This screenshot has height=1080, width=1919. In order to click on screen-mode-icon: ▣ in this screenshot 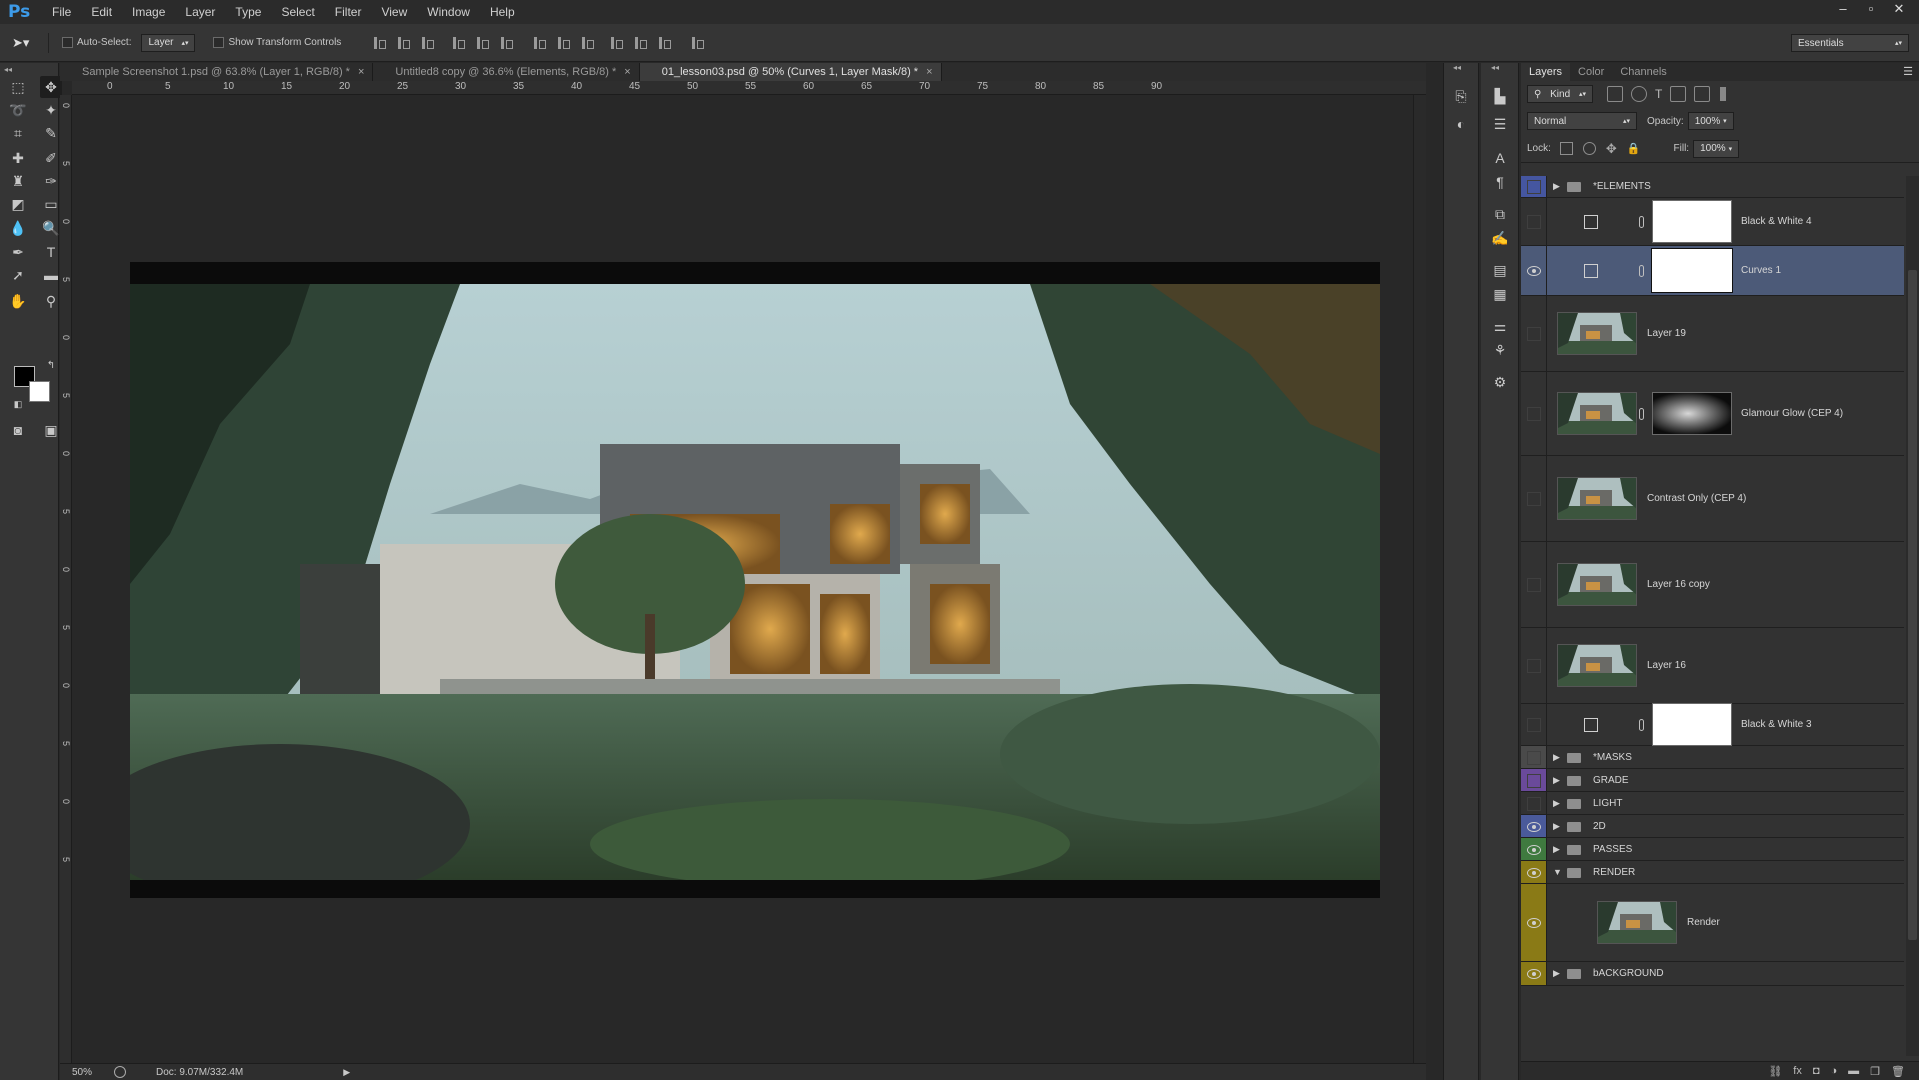, I will do `click(51, 430)`.